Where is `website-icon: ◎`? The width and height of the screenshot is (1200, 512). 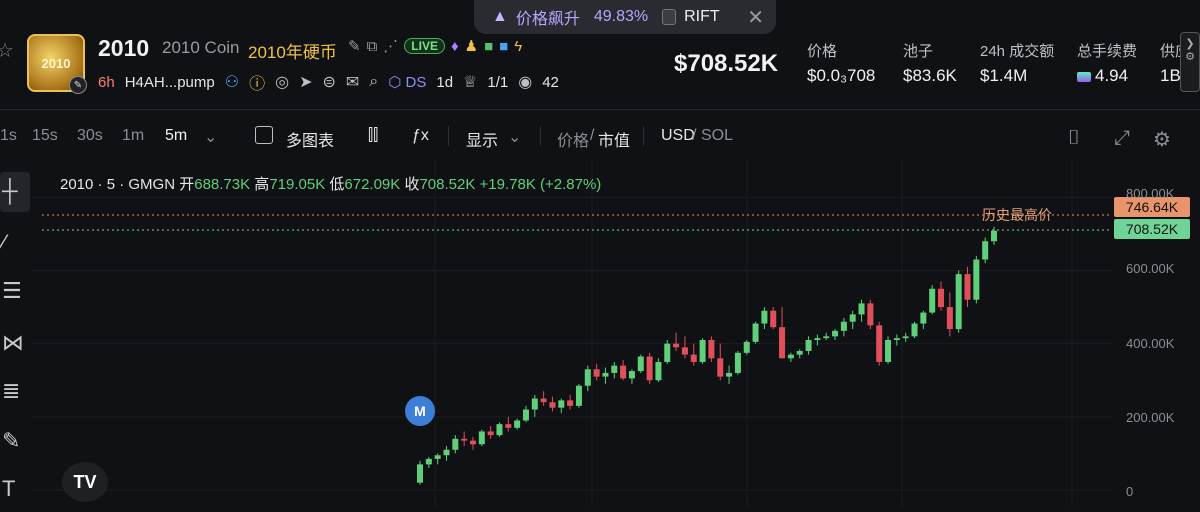 website-icon: ◎ is located at coordinates (282, 82).